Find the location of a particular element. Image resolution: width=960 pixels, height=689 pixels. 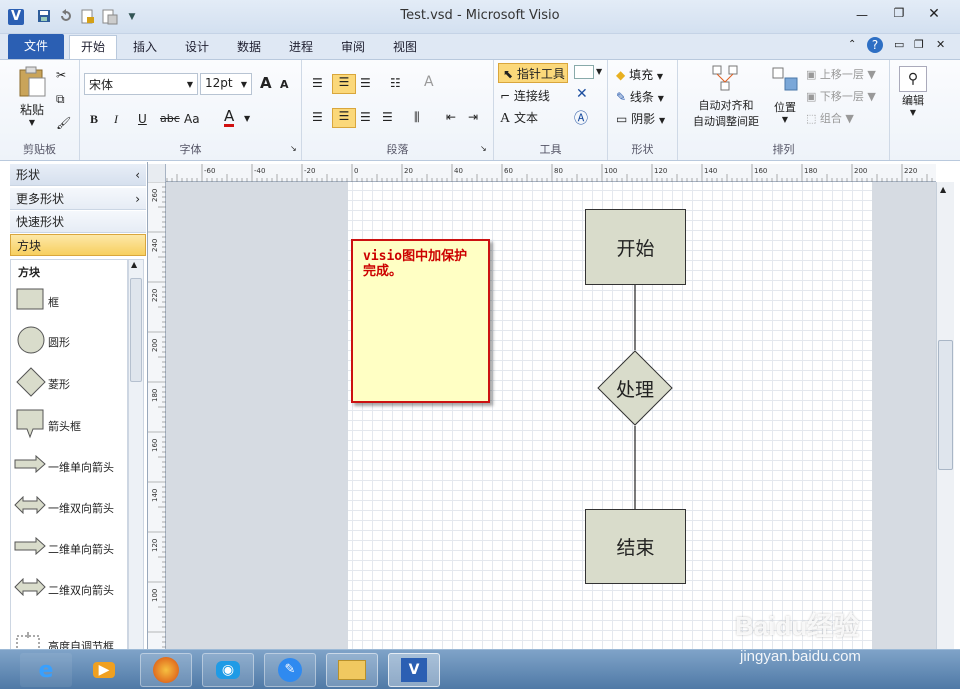

shape-2d-double-arrow: 二维双向箭头 is located at coordinates (69, 590).